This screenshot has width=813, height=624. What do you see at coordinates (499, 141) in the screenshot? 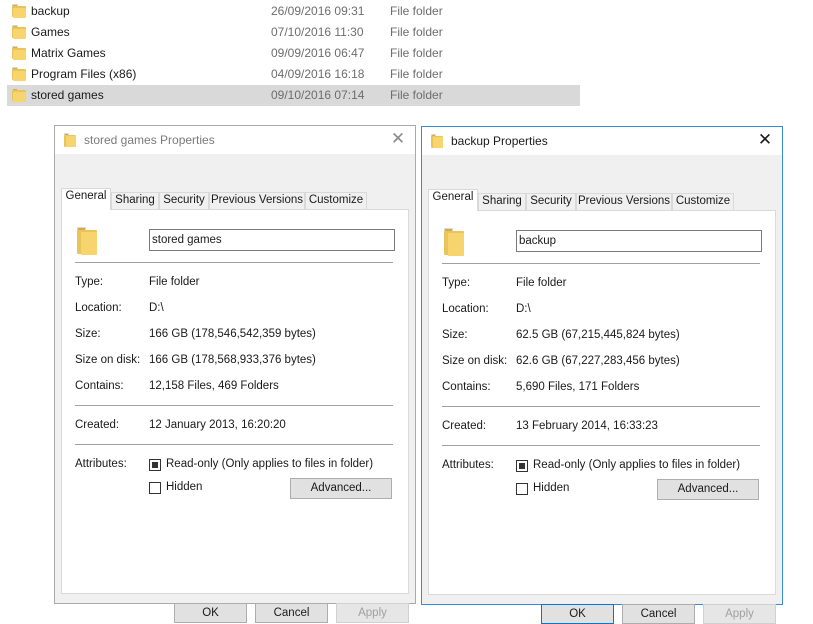
I see `dialog-title: backup Properties` at bounding box center [499, 141].